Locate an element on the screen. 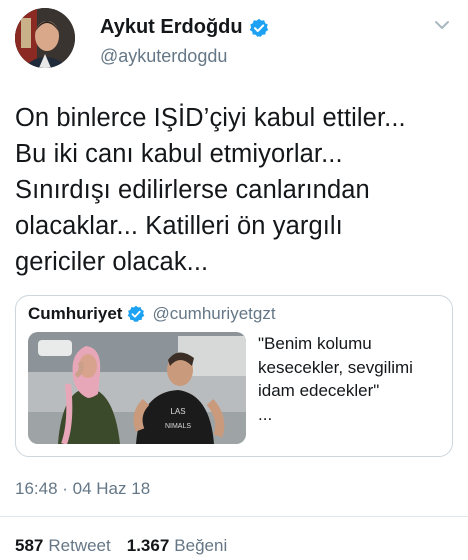 The width and height of the screenshot is (468, 560). retweet-label: Retweet is located at coordinates (79, 546).